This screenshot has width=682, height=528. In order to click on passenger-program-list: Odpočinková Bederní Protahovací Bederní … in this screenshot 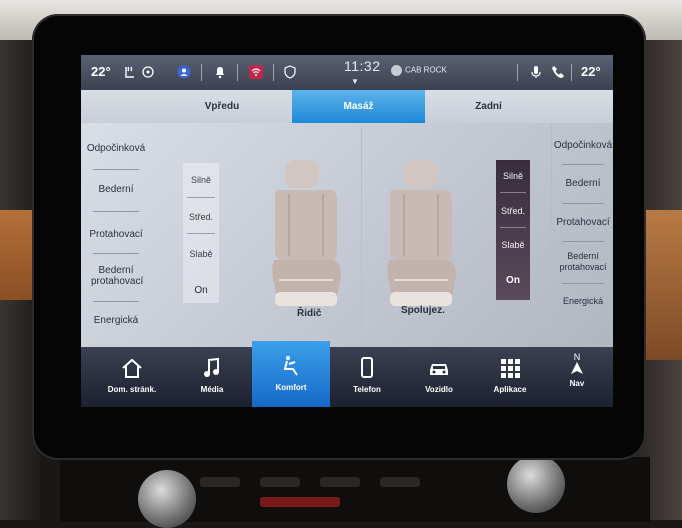, I will do `click(582, 235)`.